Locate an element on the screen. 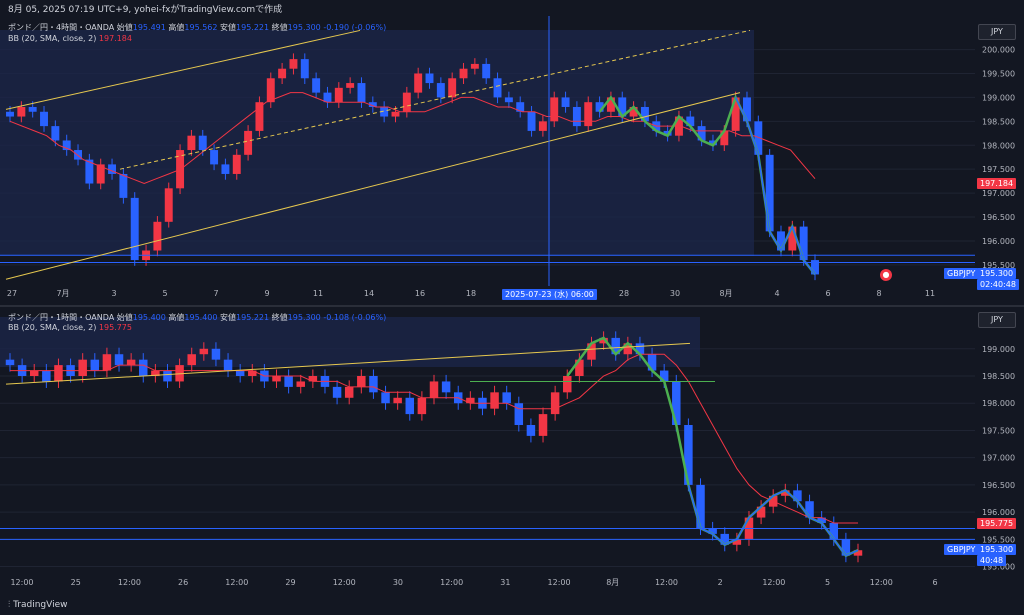 This screenshot has height=615, width=1024. x-tick-label: 8 is located at coordinates (878, 293).